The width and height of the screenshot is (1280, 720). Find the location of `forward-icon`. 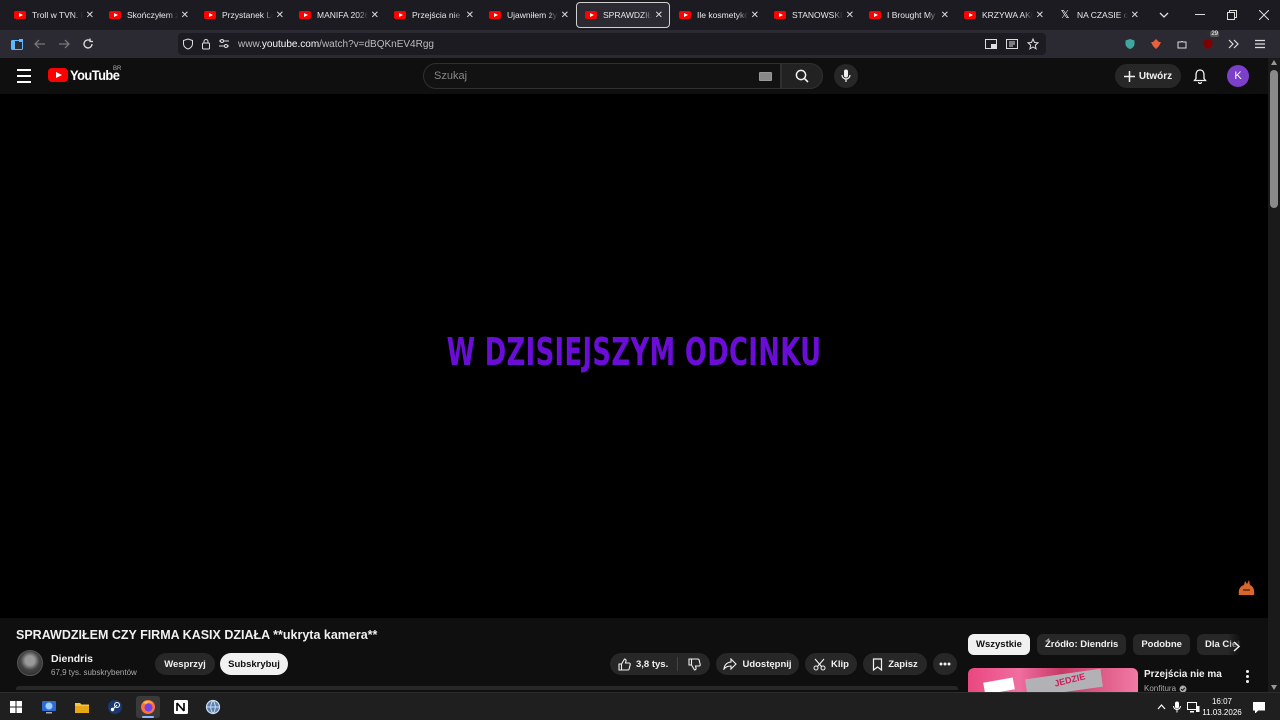

forward-icon is located at coordinates (64, 44).